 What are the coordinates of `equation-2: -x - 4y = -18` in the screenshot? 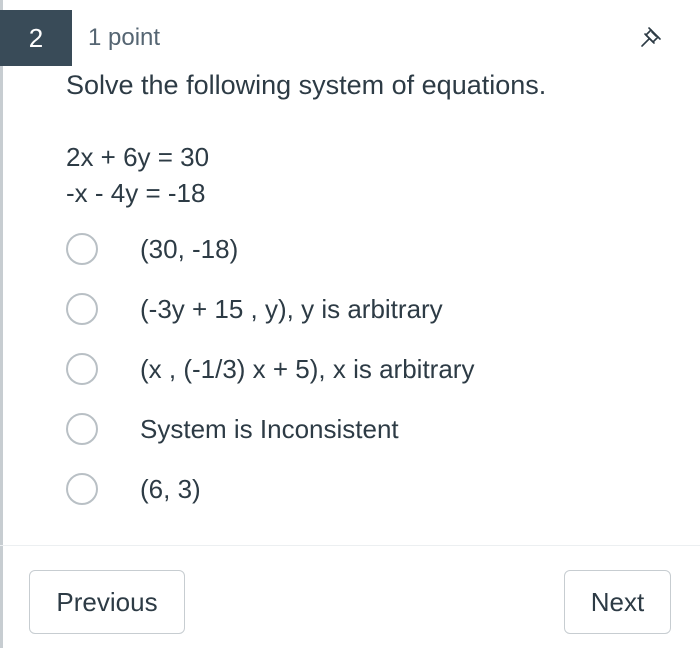 It's located at (136, 193).